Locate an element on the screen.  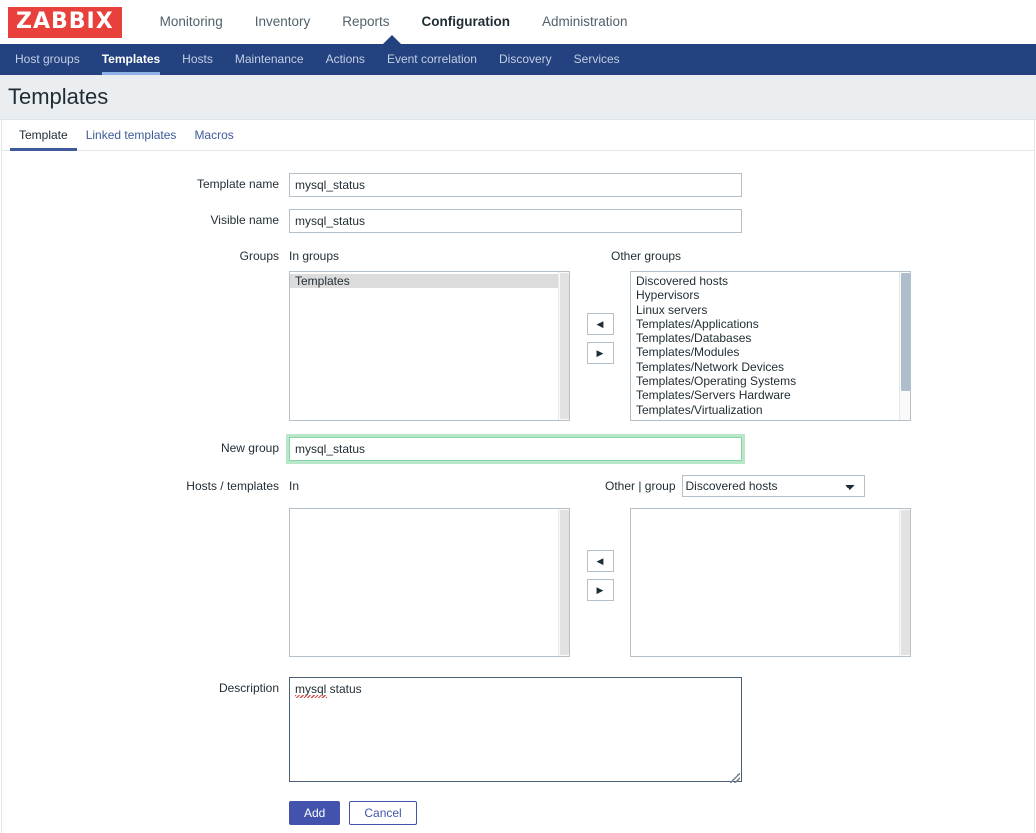
in-hosts-listbox is located at coordinates (429, 582).